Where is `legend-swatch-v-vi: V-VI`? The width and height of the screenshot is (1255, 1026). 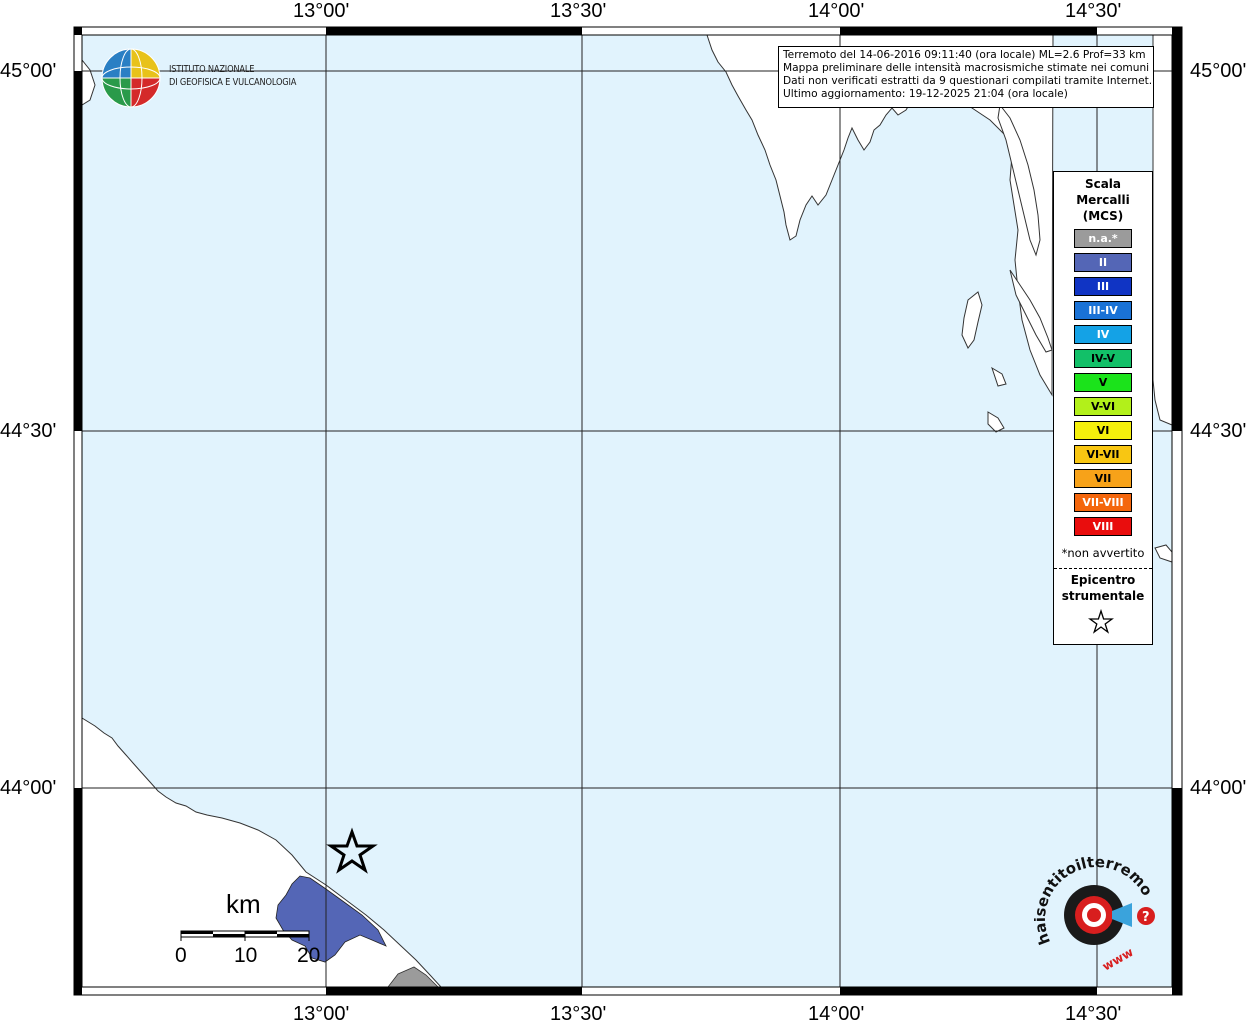 legend-swatch-v-vi: V-VI is located at coordinates (1103, 406).